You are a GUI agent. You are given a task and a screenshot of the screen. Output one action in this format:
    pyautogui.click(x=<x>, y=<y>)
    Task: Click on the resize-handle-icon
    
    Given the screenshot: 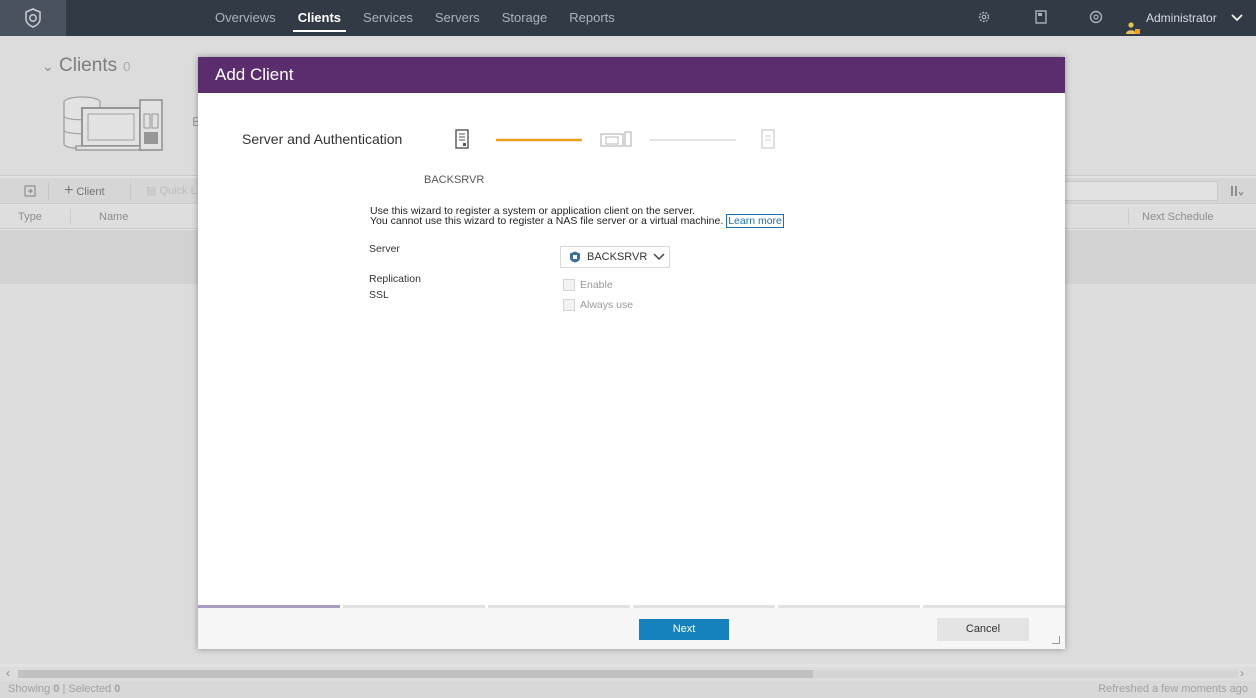 What is the action you would take?
    pyautogui.click(x=1056, y=640)
    